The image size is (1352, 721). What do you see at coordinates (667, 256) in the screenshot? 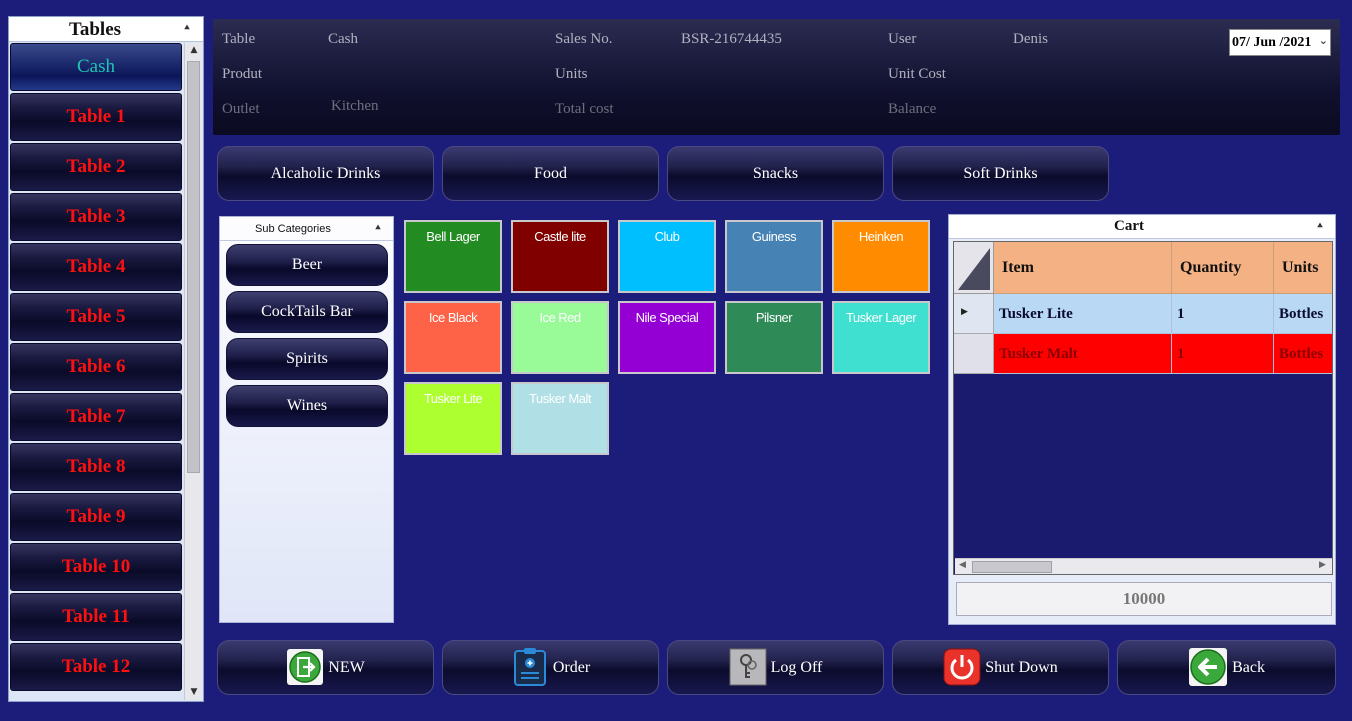
I see `product-tile: Club` at bounding box center [667, 256].